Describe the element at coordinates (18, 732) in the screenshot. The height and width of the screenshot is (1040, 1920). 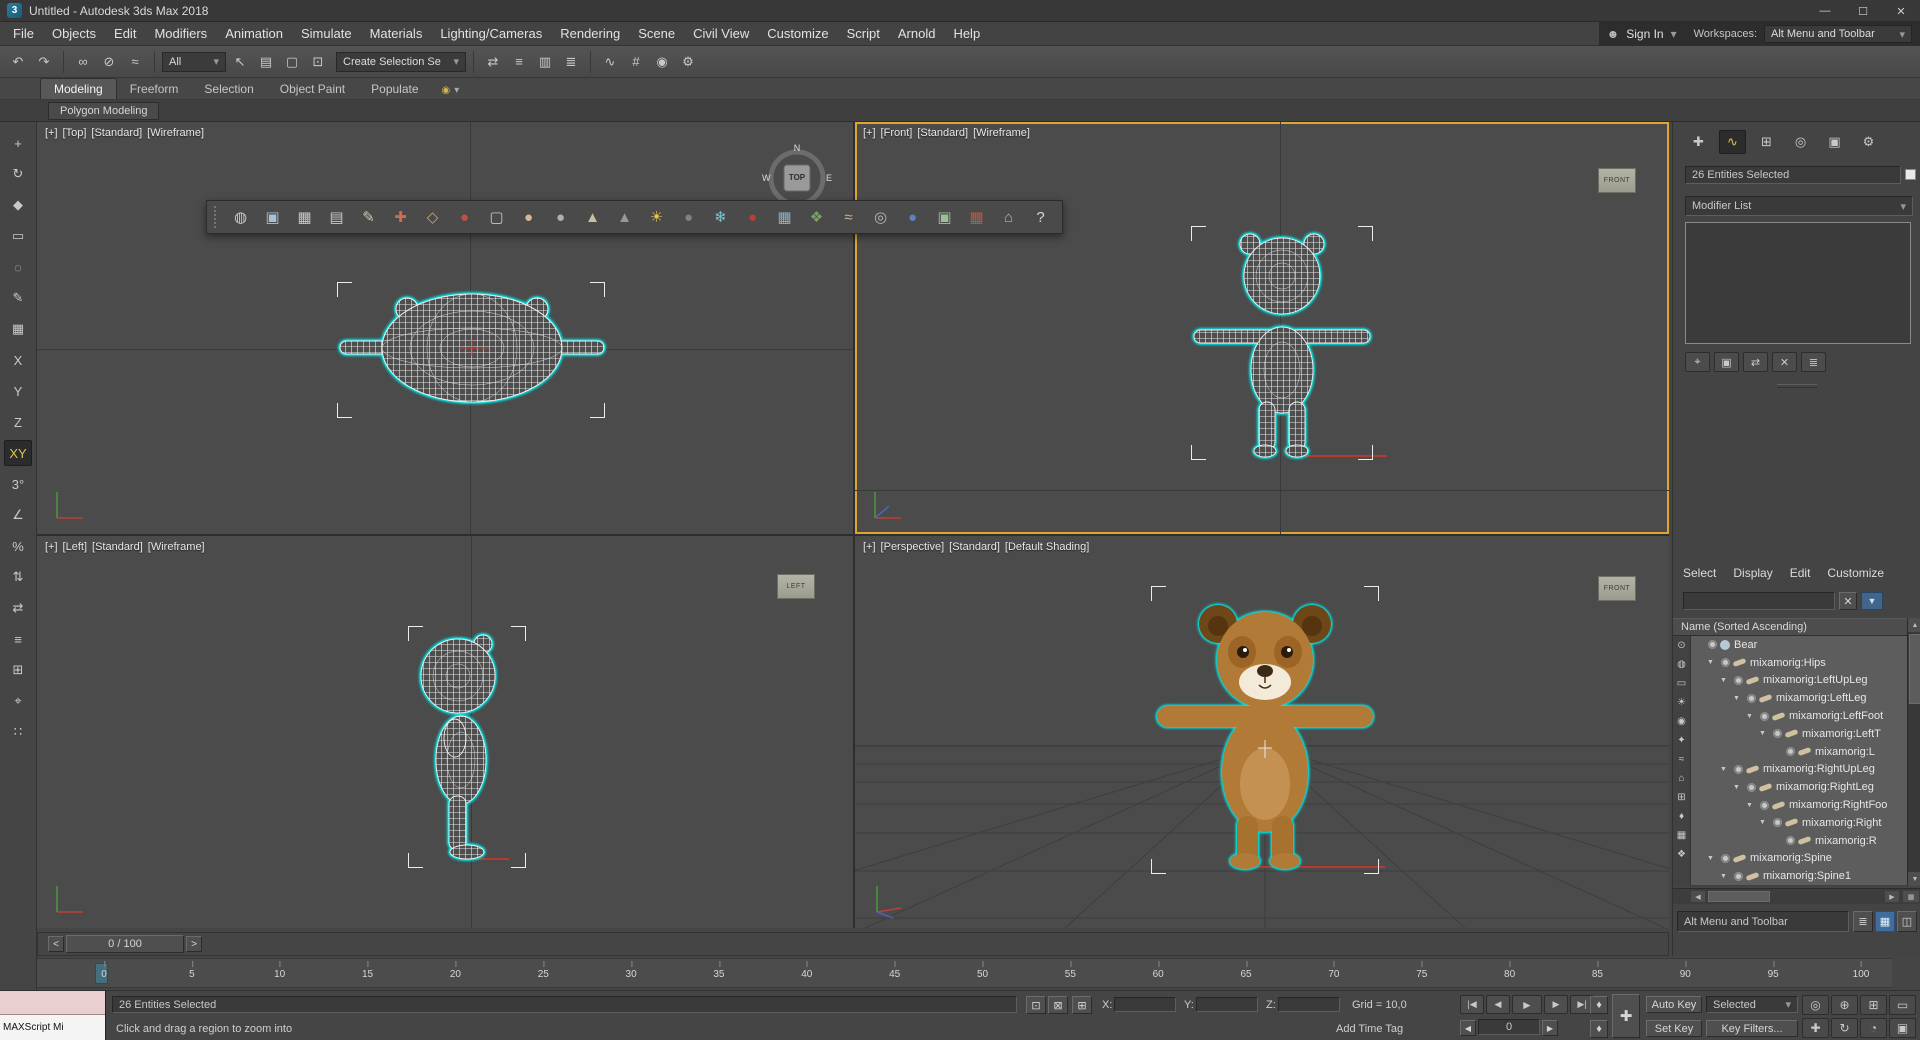
I see `array-tool-icon: ∷` at that location.